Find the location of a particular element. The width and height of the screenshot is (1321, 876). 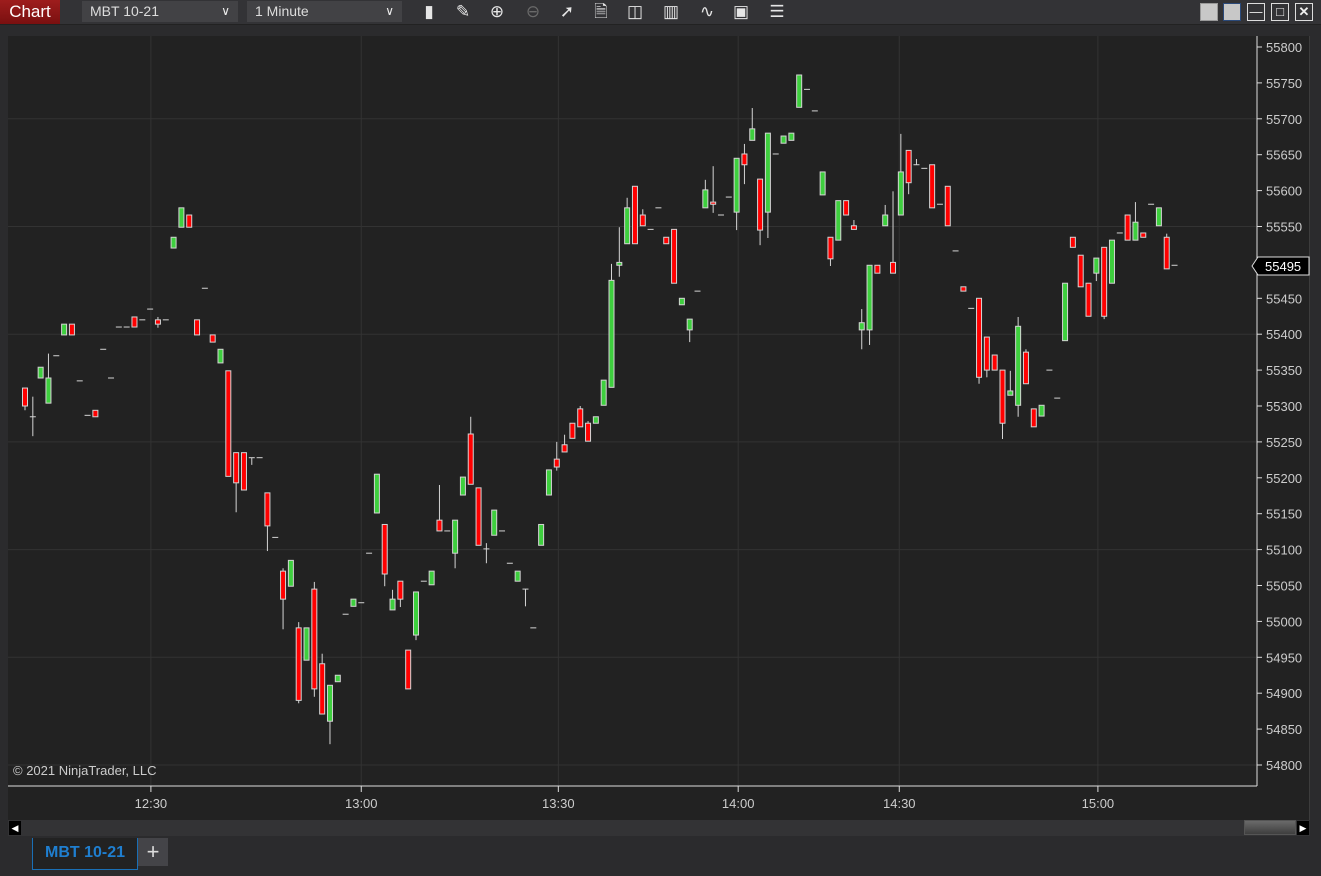

y-tick-label: 55250 is located at coordinates (1284, 442).